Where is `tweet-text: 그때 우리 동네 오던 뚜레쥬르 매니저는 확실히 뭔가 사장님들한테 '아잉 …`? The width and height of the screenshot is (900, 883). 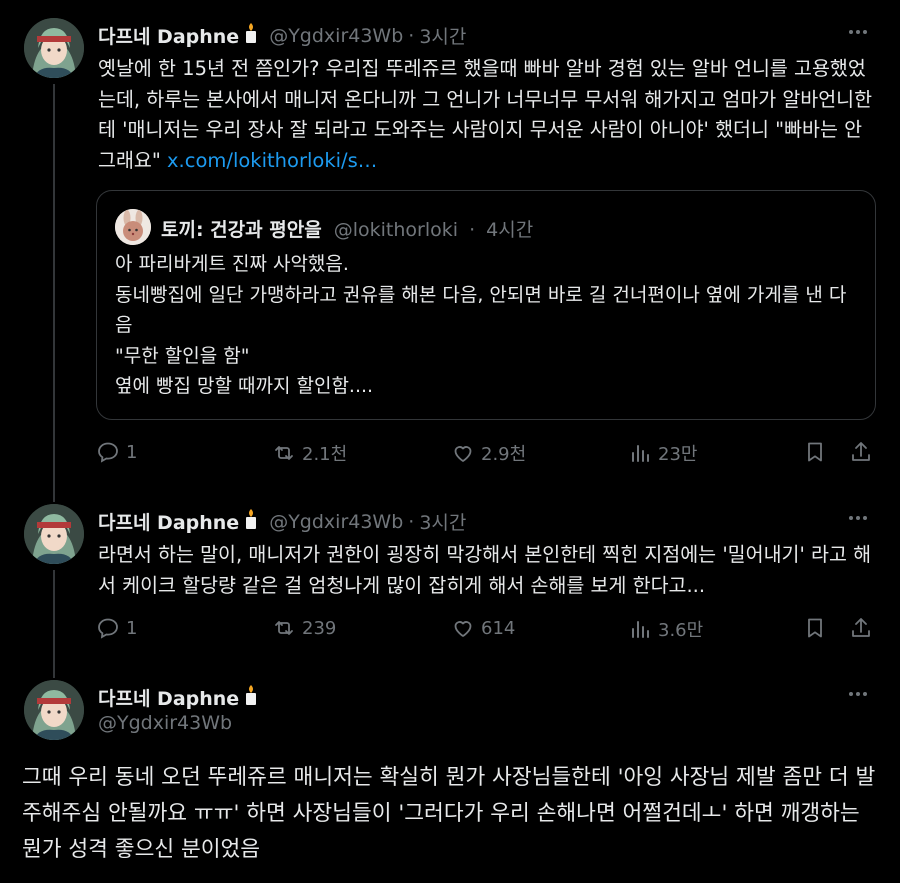 tweet-text: 그때 우리 동네 오던 뚜레쥬르 매니저는 확실히 뭔가 사장님들한테 '아잉 … is located at coordinates (449, 813).